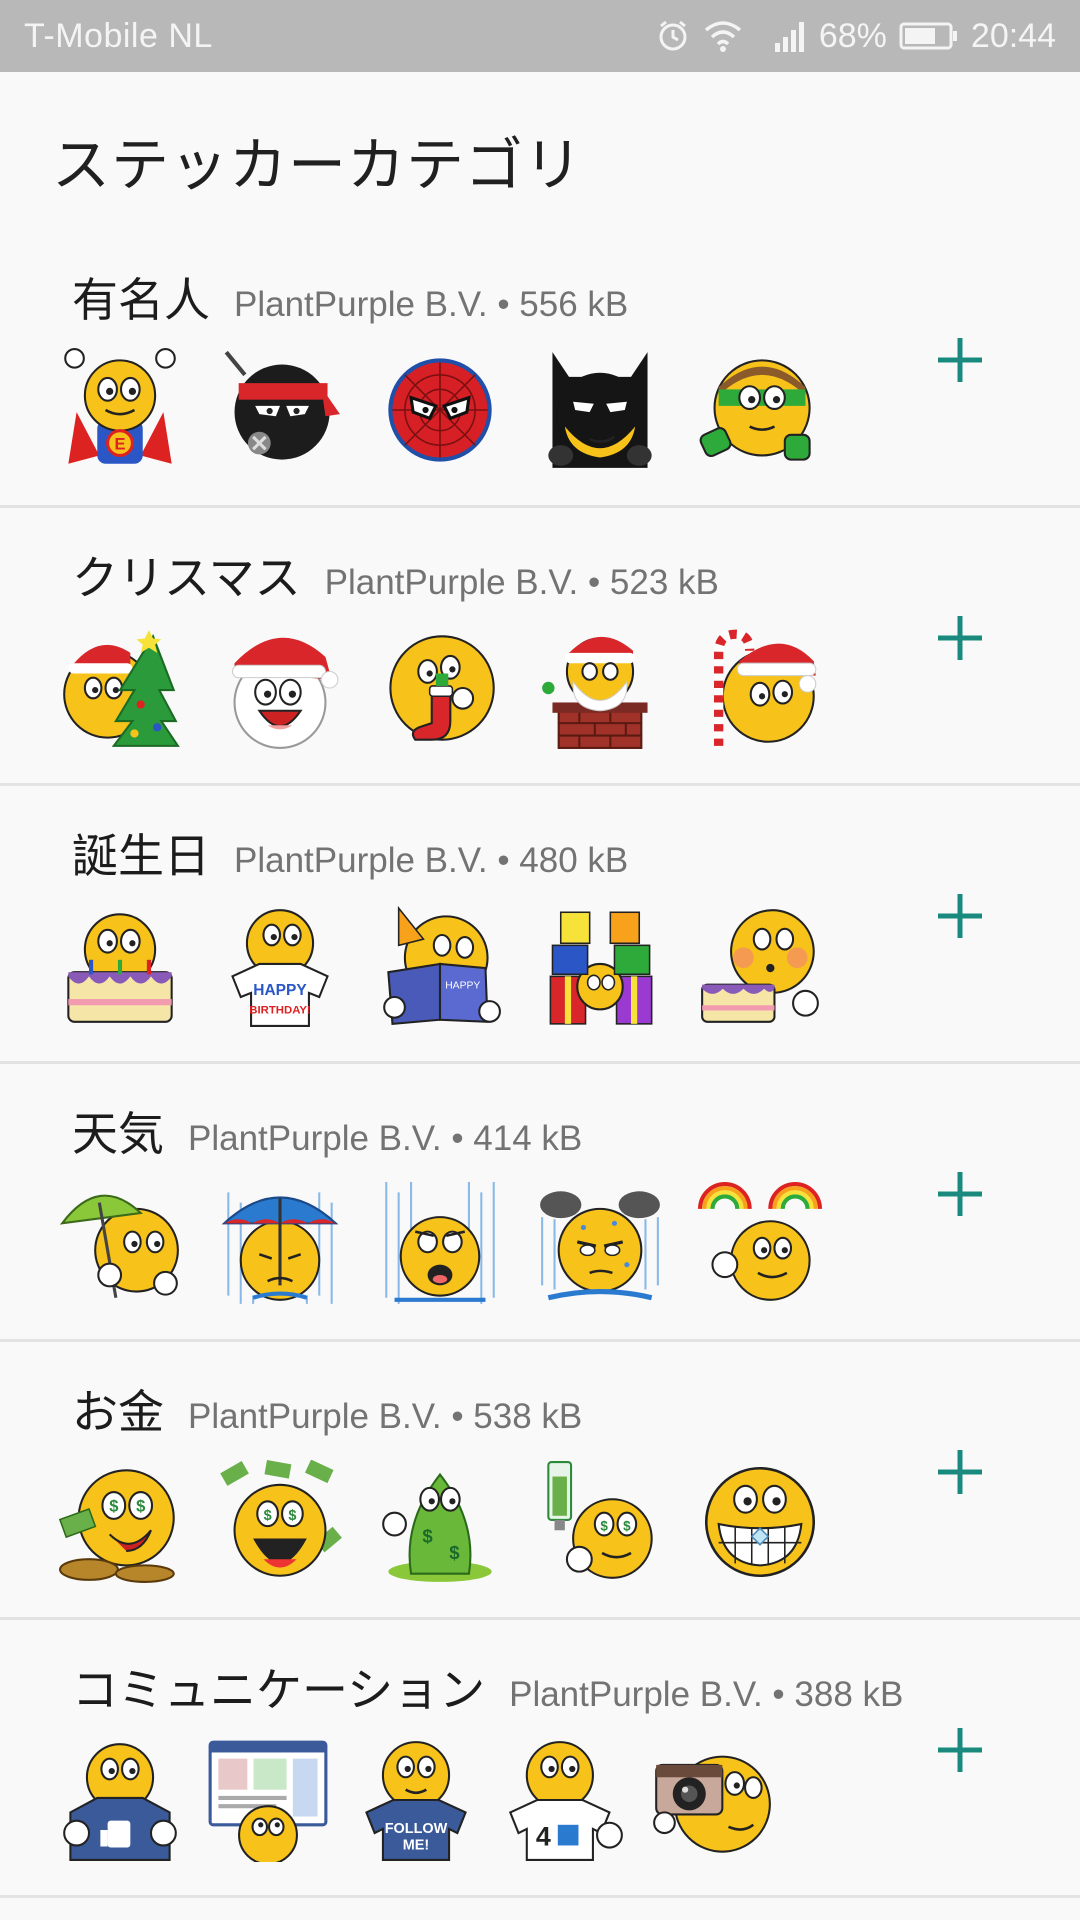  I want to click on svg-text: E, so click(119, 443).